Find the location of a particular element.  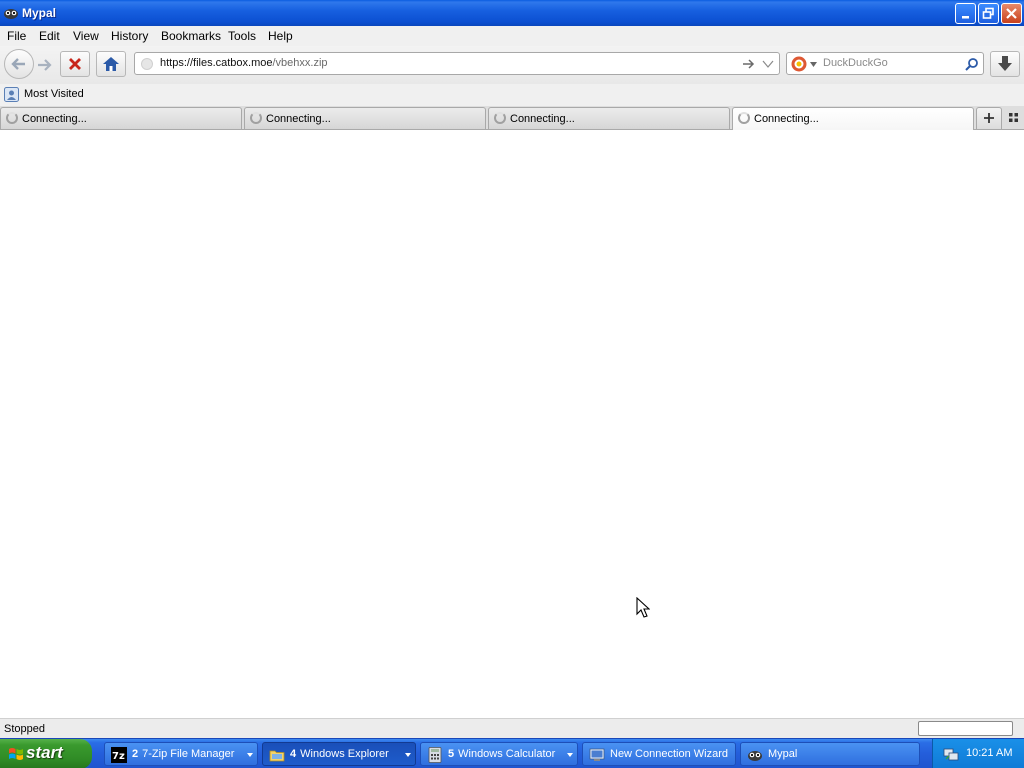

close-button is located at coordinates (1011, 13).